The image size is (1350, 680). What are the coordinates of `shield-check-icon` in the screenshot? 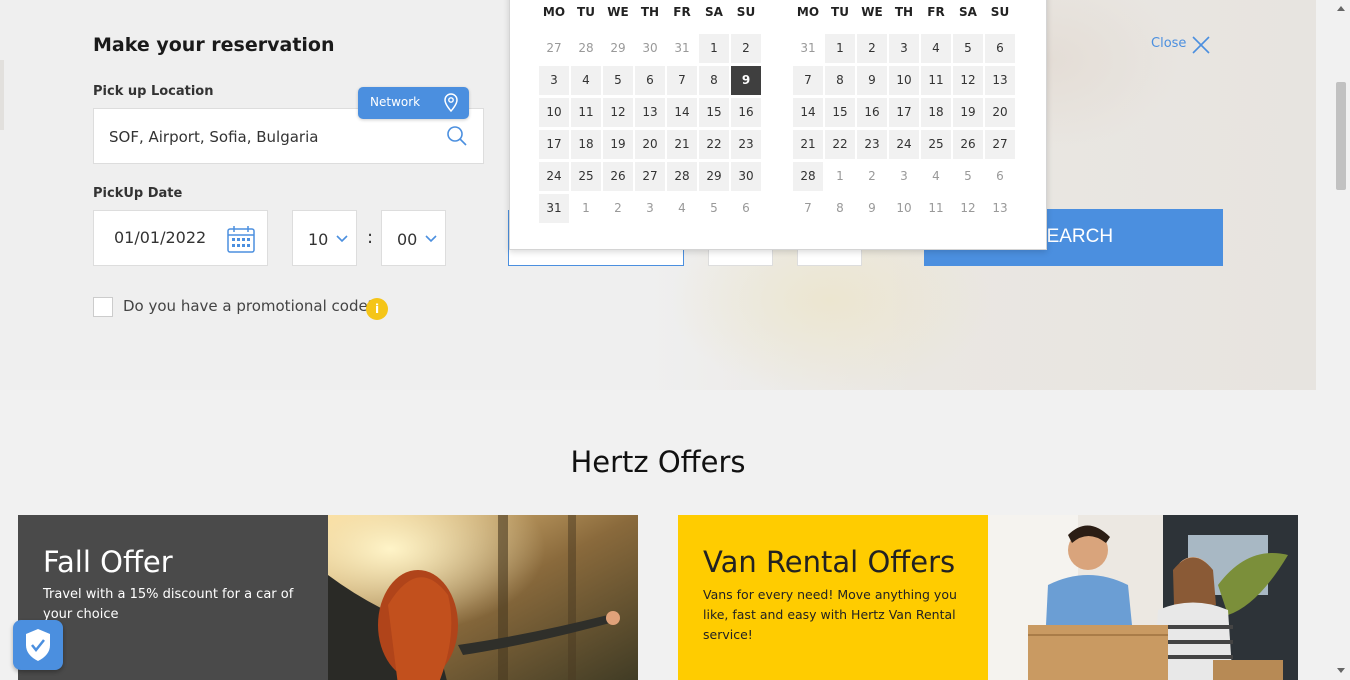 It's located at (38, 645).